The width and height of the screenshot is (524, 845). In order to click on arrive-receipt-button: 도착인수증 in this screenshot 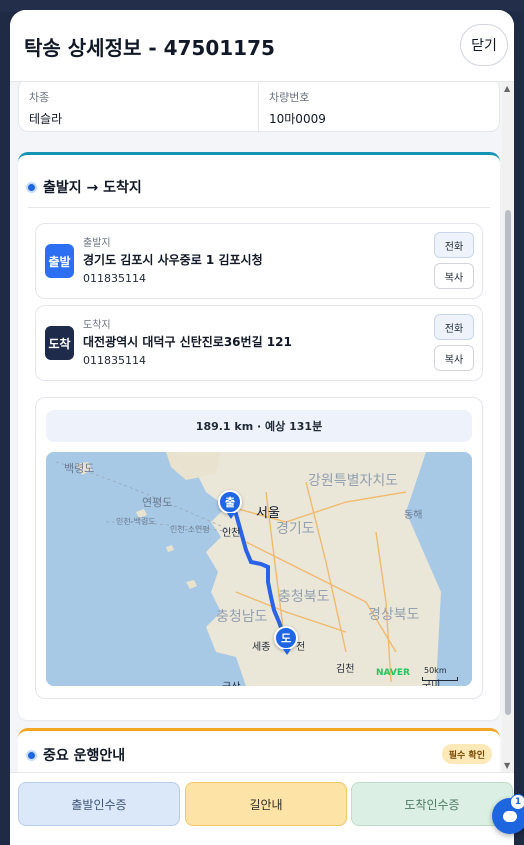, I will do `click(432, 804)`.